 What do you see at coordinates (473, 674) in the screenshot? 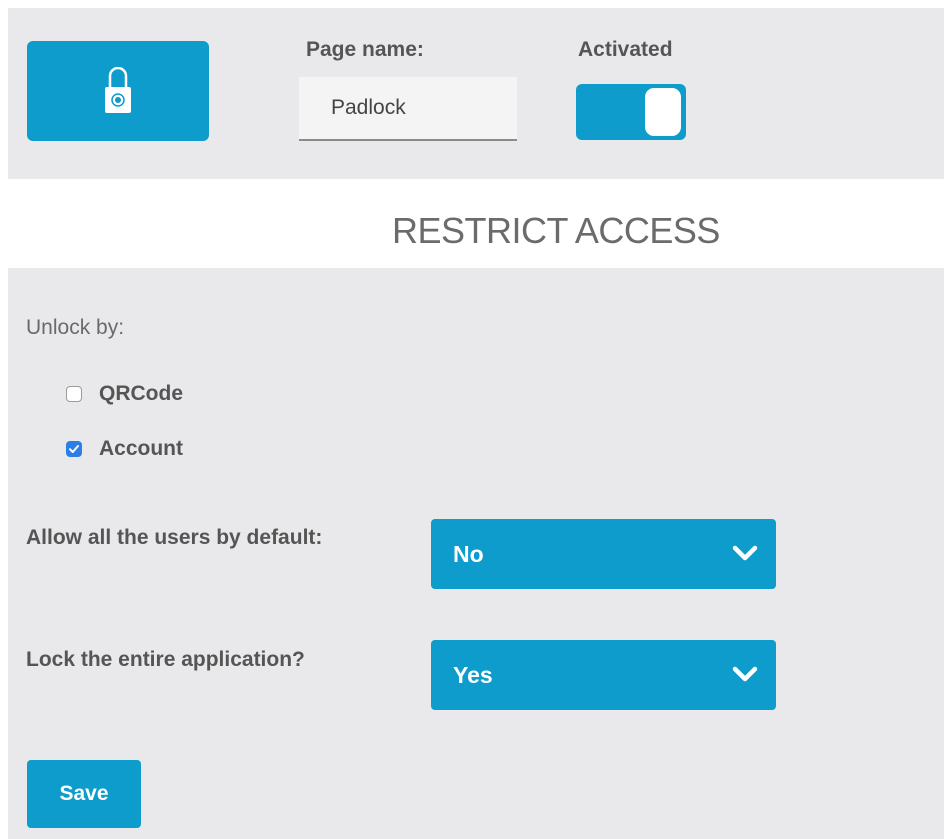
I see `lock-entire-app-value: Yes` at bounding box center [473, 674].